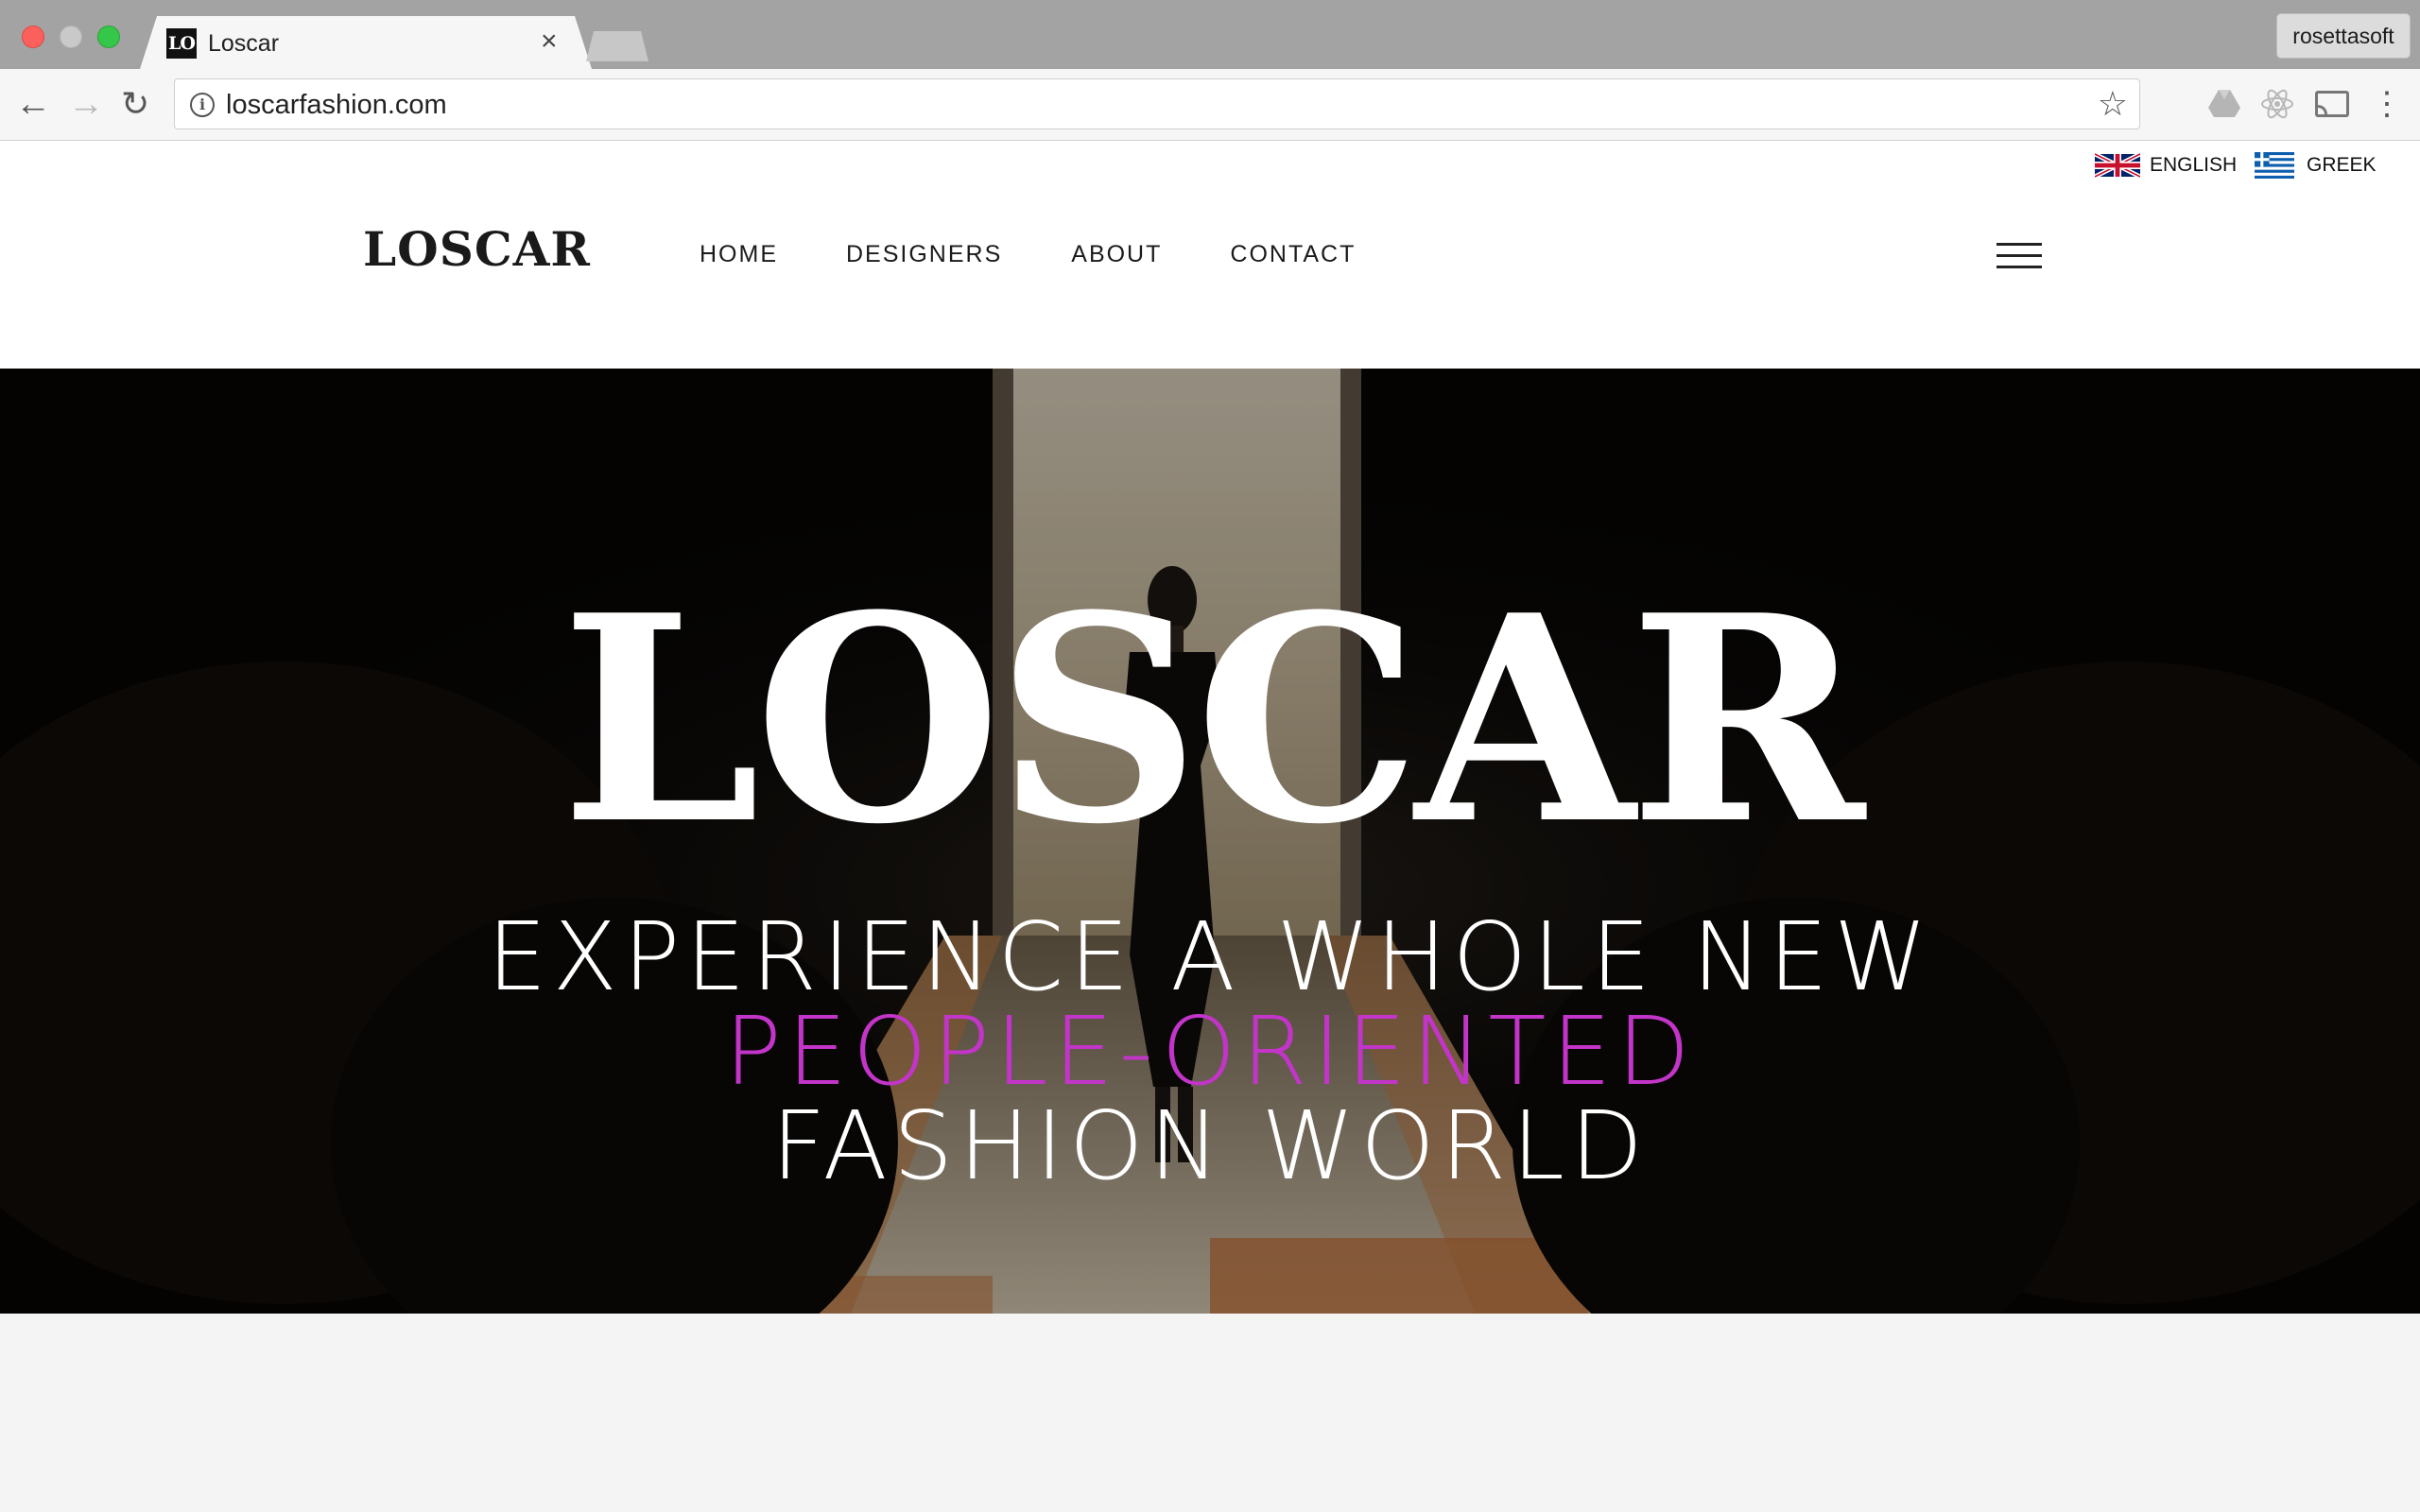 The image size is (2420, 1512). What do you see at coordinates (1210, 1146) in the screenshot?
I see `hero-tagline-line-3: FASHION WORLD` at bounding box center [1210, 1146].